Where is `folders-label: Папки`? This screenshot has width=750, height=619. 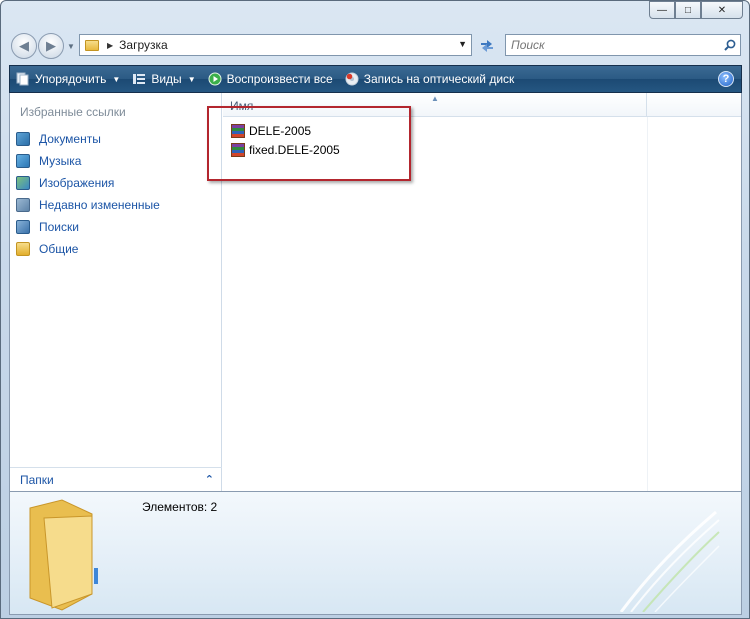
folders-label: Папки is located at coordinates (37, 479).